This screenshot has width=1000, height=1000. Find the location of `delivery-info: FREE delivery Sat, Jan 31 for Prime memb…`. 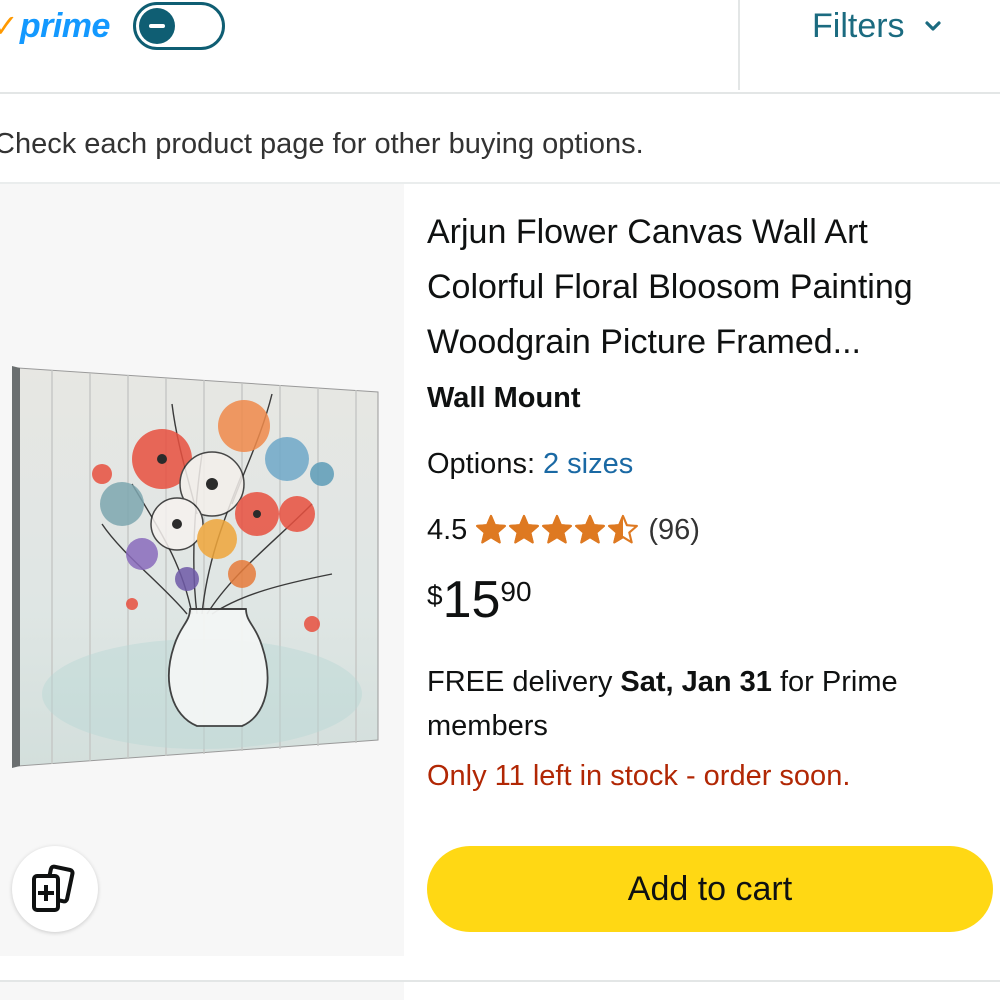

delivery-info: FREE delivery Sat, Jan 31 for Prime memb… is located at coordinates (697, 704).